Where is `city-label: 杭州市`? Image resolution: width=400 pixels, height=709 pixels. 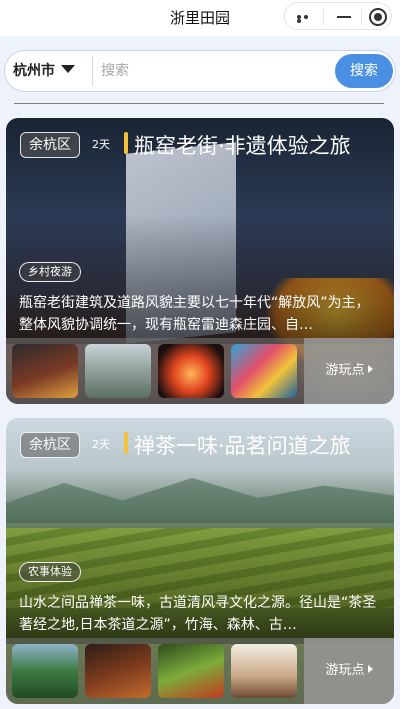
city-label: 杭州市 is located at coordinates (34, 71).